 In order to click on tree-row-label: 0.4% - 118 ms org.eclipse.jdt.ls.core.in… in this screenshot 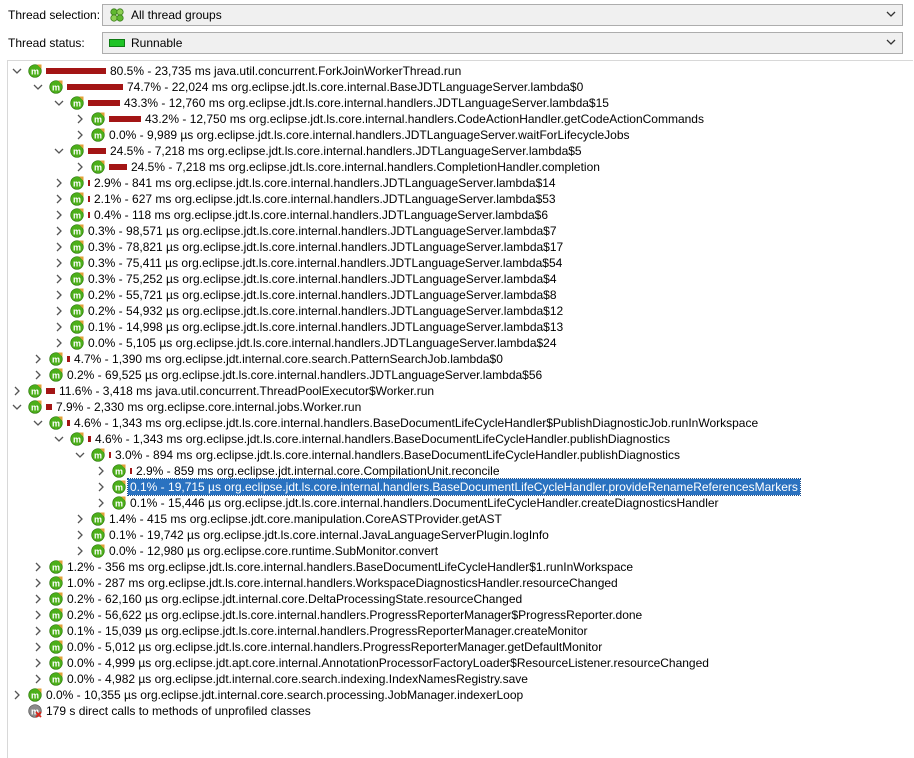, I will do `click(321, 215)`.